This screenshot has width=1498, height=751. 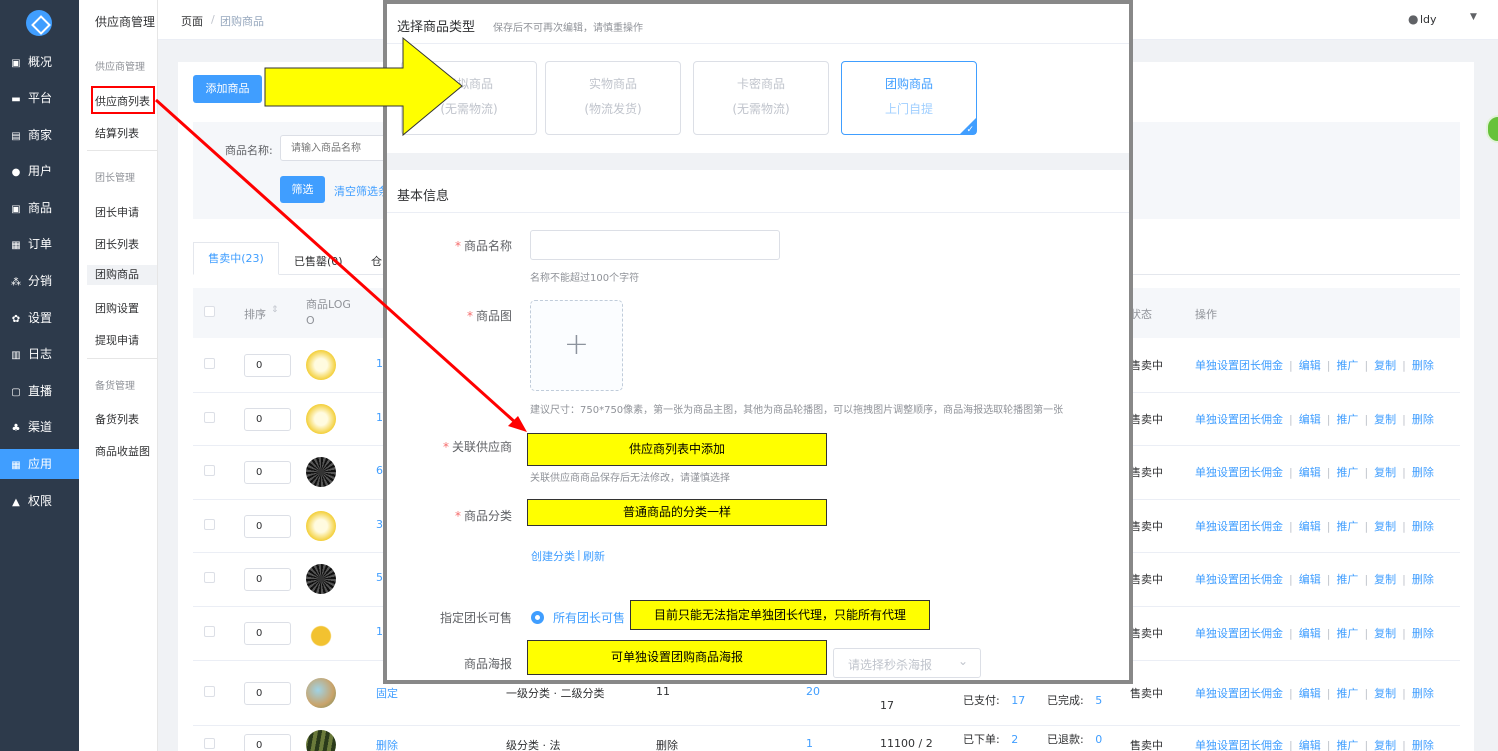 What do you see at coordinates (761, 98) in the screenshot?
I see `type-card-card: 卡密商品 (无需物流)` at bounding box center [761, 98].